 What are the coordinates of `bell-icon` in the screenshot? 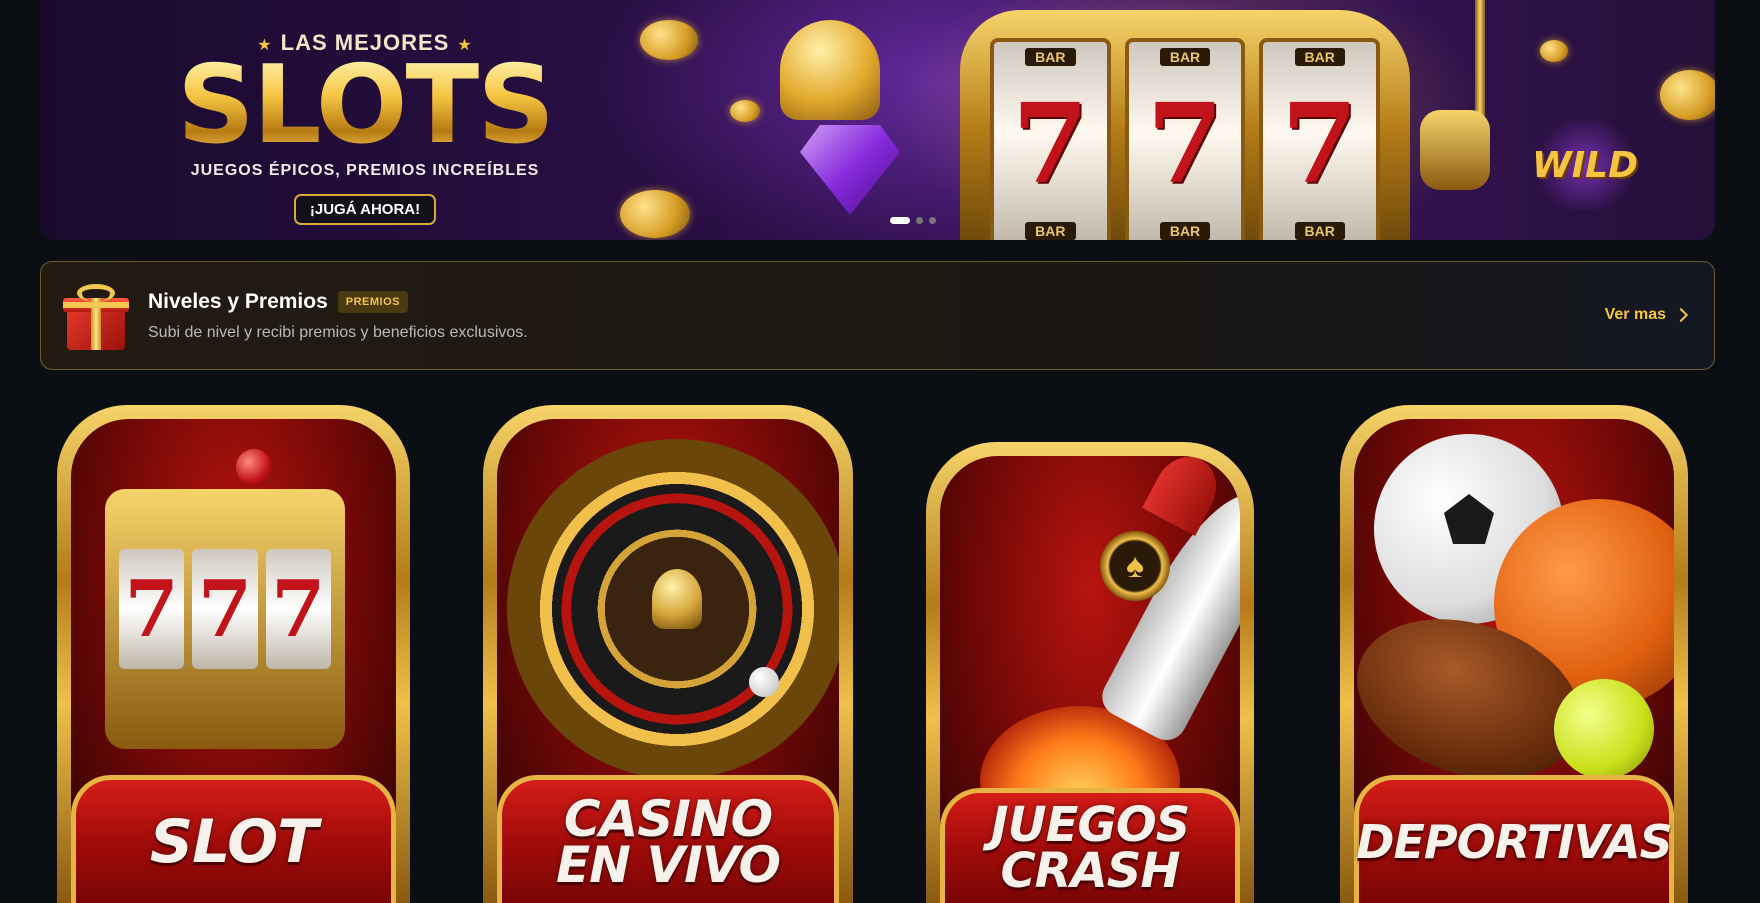 It's located at (830, 70).